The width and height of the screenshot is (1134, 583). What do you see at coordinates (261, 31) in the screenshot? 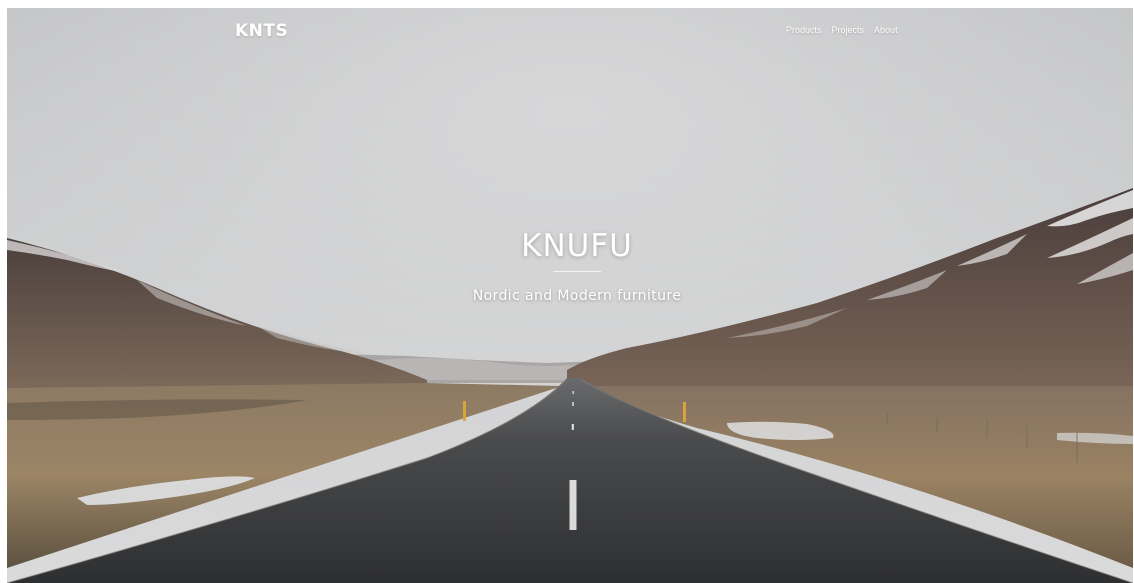
I see `brand-logo: KNTS` at bounding box center [261, 31].